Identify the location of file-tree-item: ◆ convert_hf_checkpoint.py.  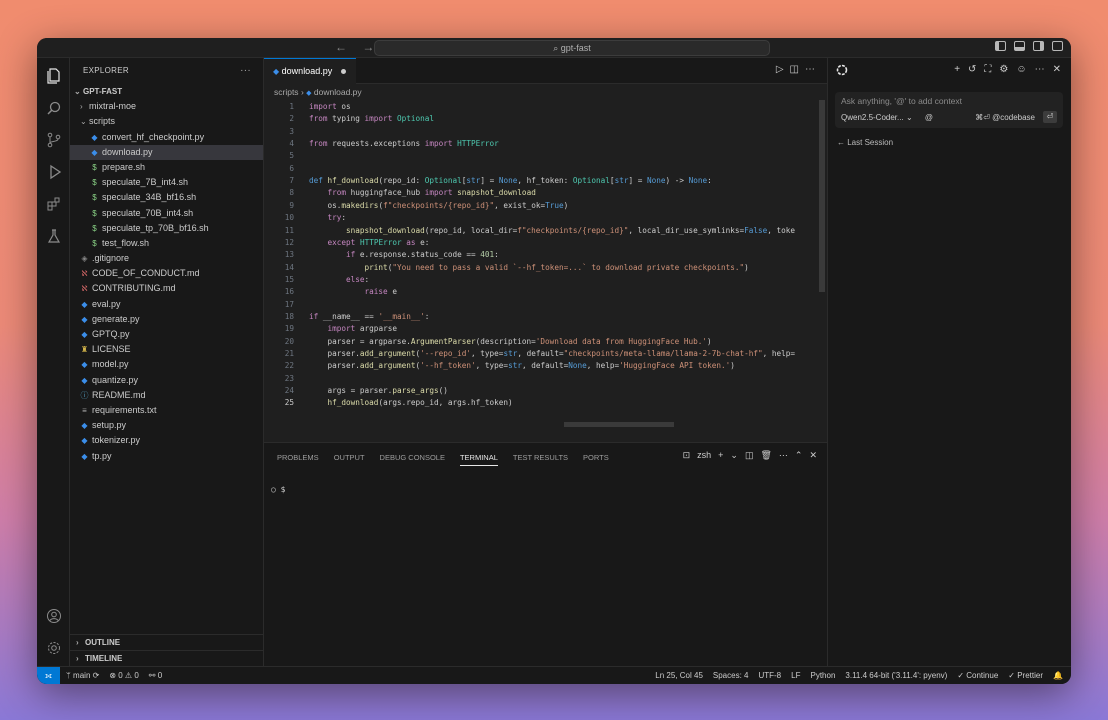
(166, 137).